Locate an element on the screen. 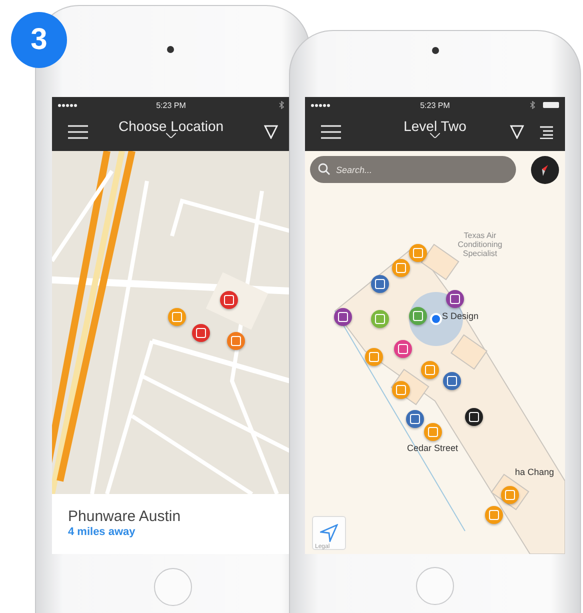  location-card: Phunware Austin 4 miles away is located at coordinates (171, 524).